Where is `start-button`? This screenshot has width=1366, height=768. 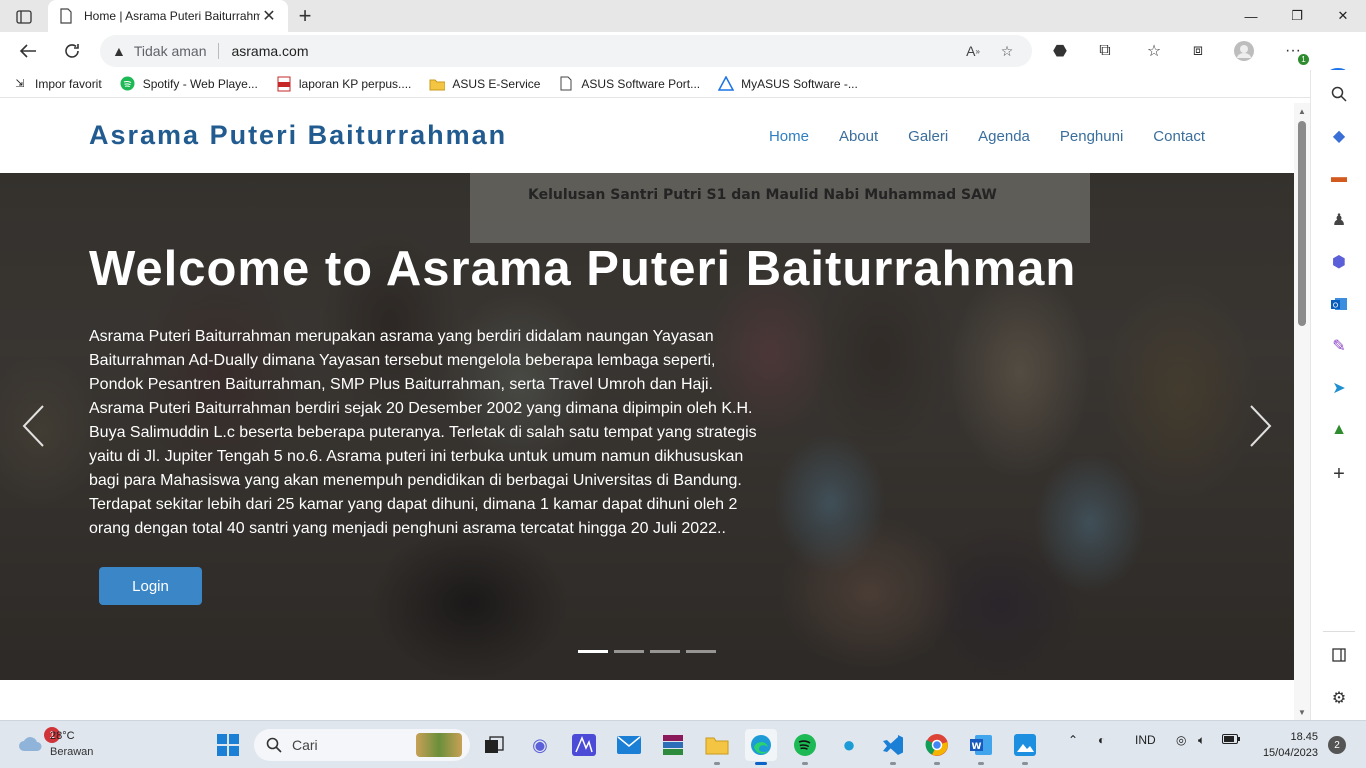 start-button is located at coordinates (228, 745).